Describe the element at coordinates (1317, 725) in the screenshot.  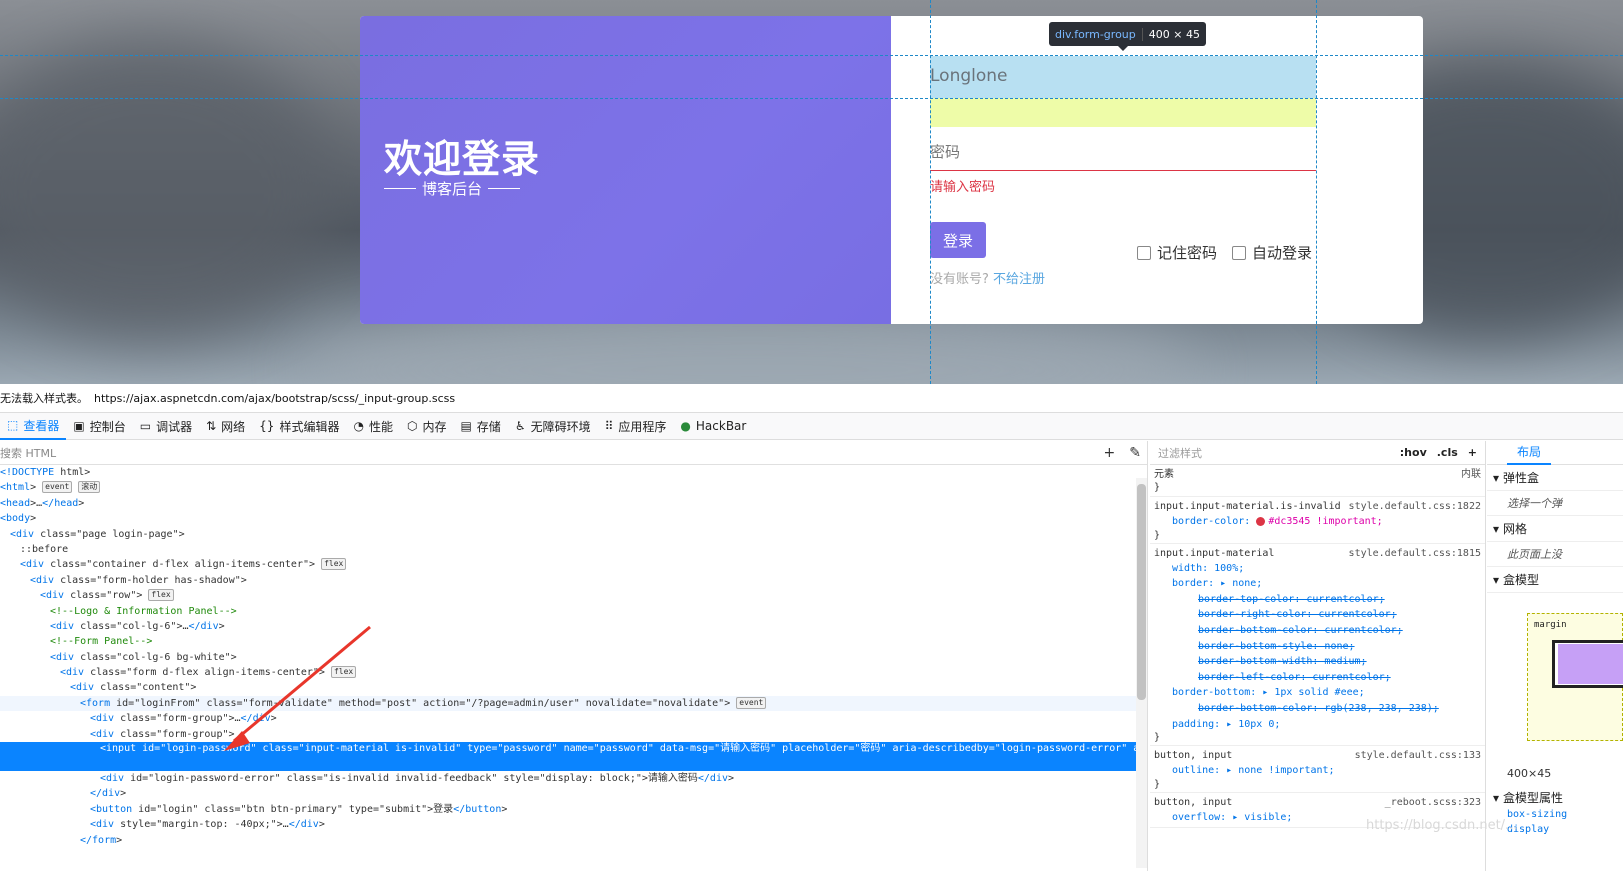
I see `declaration: padding: ▸ 10px 0;` at that location.